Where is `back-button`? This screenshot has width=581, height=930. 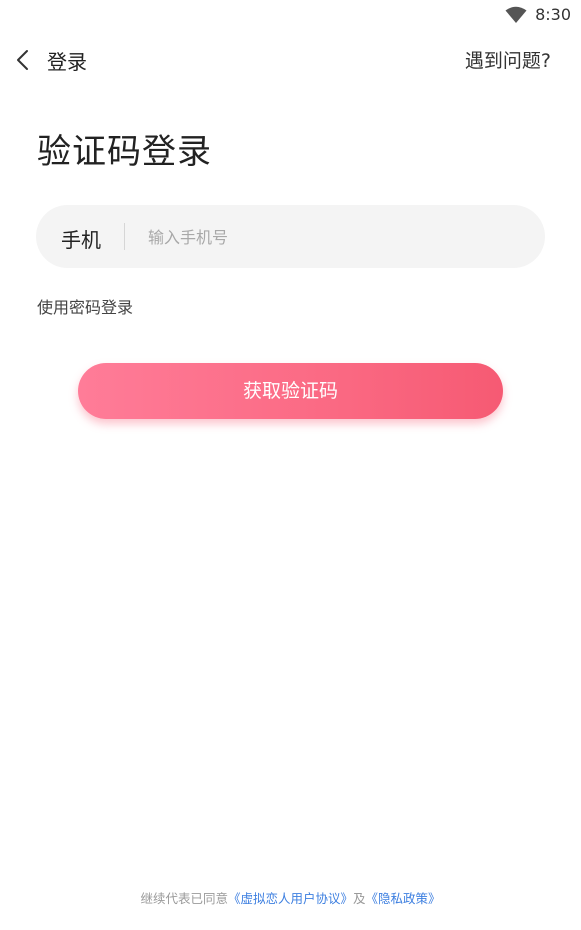 back-button is located at coordinates (23, 60).